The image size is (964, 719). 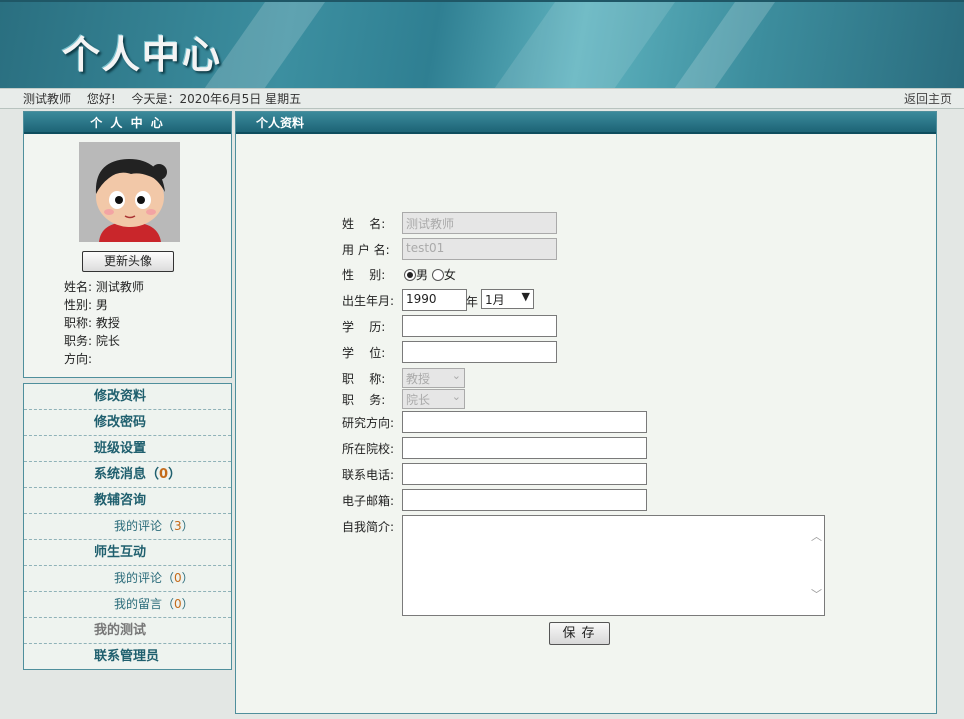 I want to click on avatar-image, so click(x=129, y=192).